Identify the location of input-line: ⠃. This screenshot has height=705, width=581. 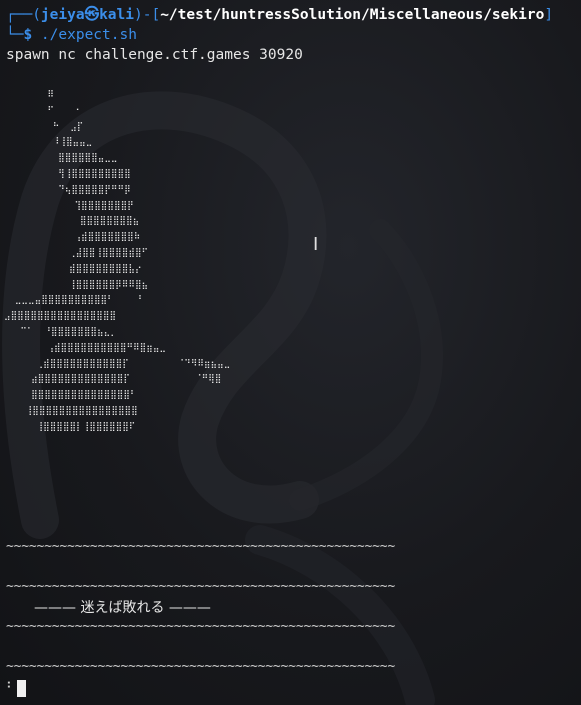
(16, 688).